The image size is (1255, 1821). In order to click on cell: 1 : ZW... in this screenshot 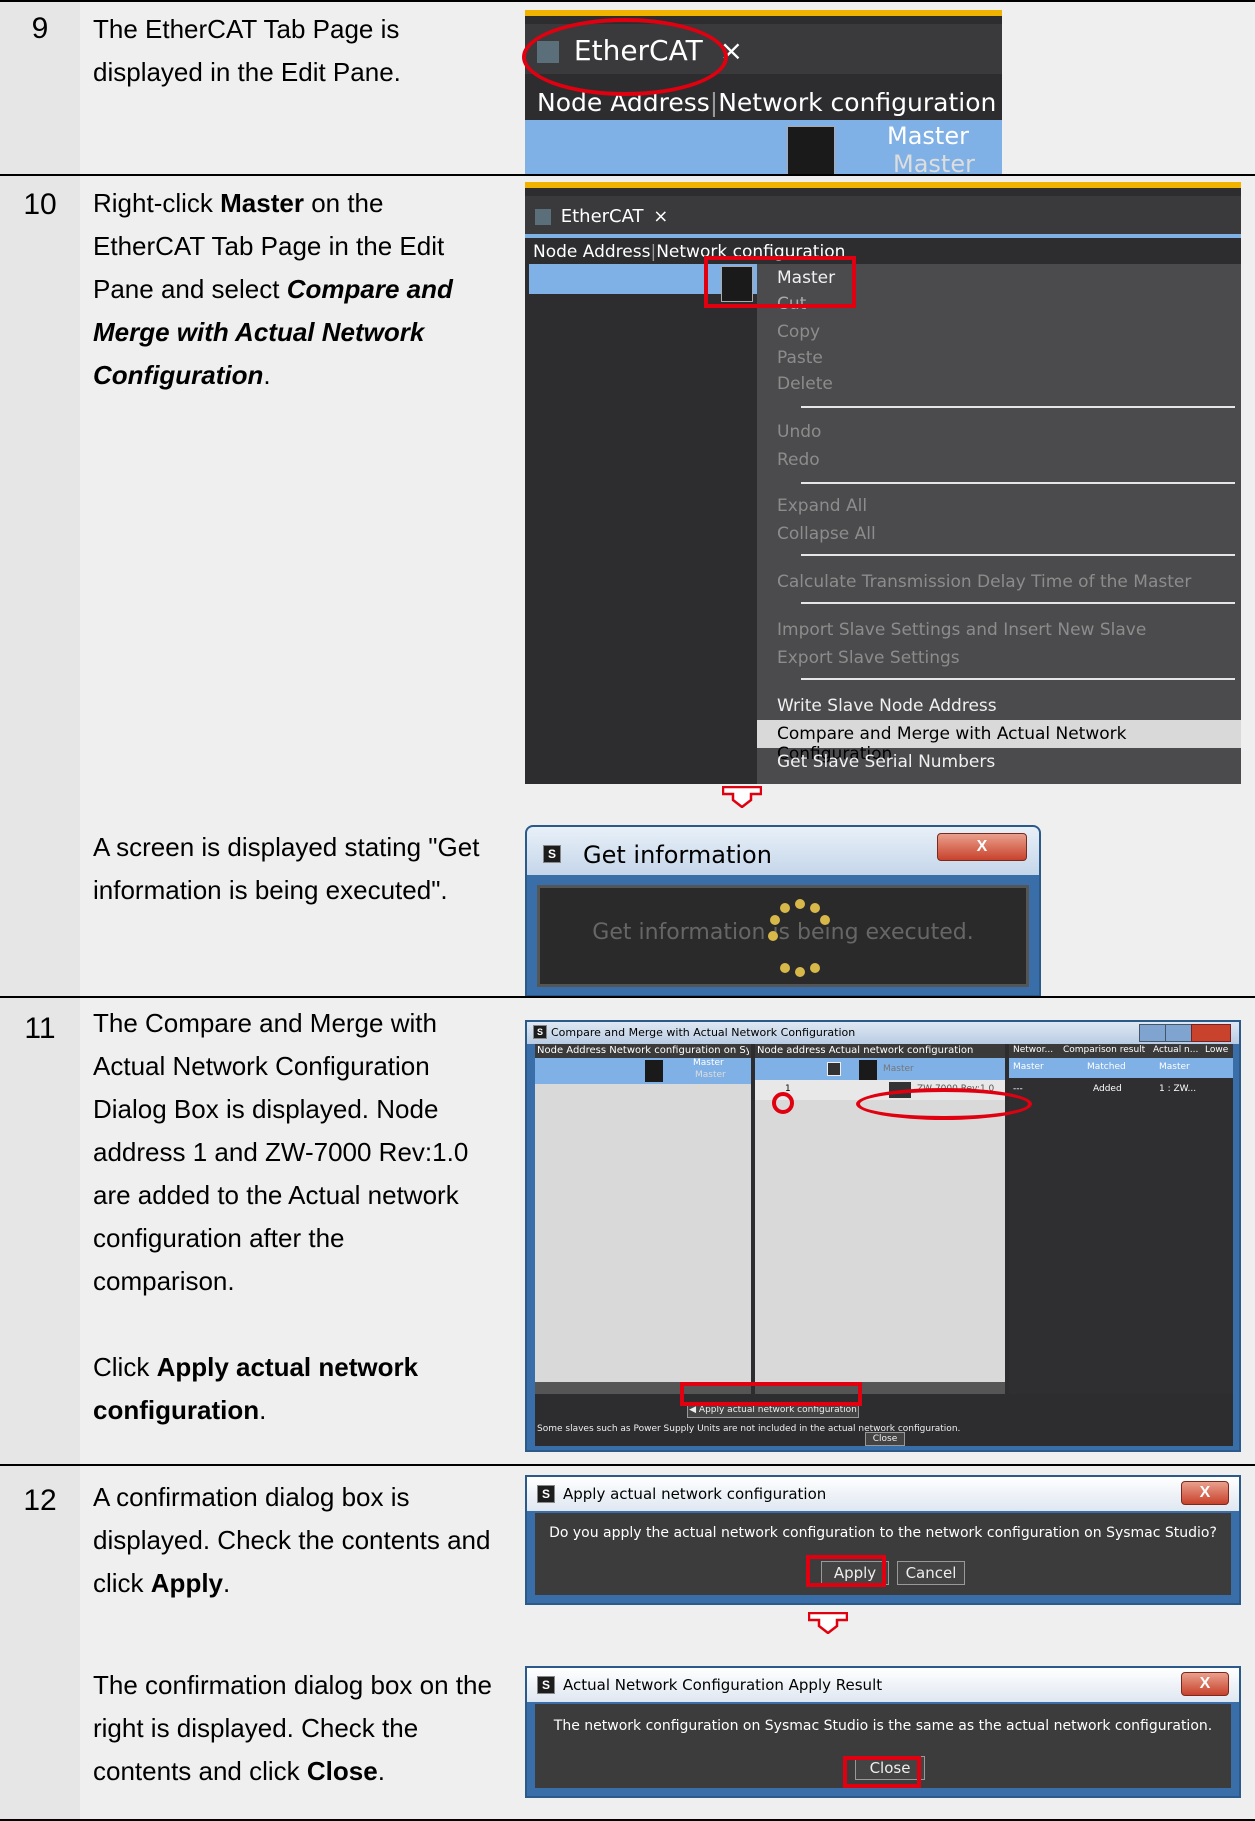, I will do `click(1178, 1089)`.